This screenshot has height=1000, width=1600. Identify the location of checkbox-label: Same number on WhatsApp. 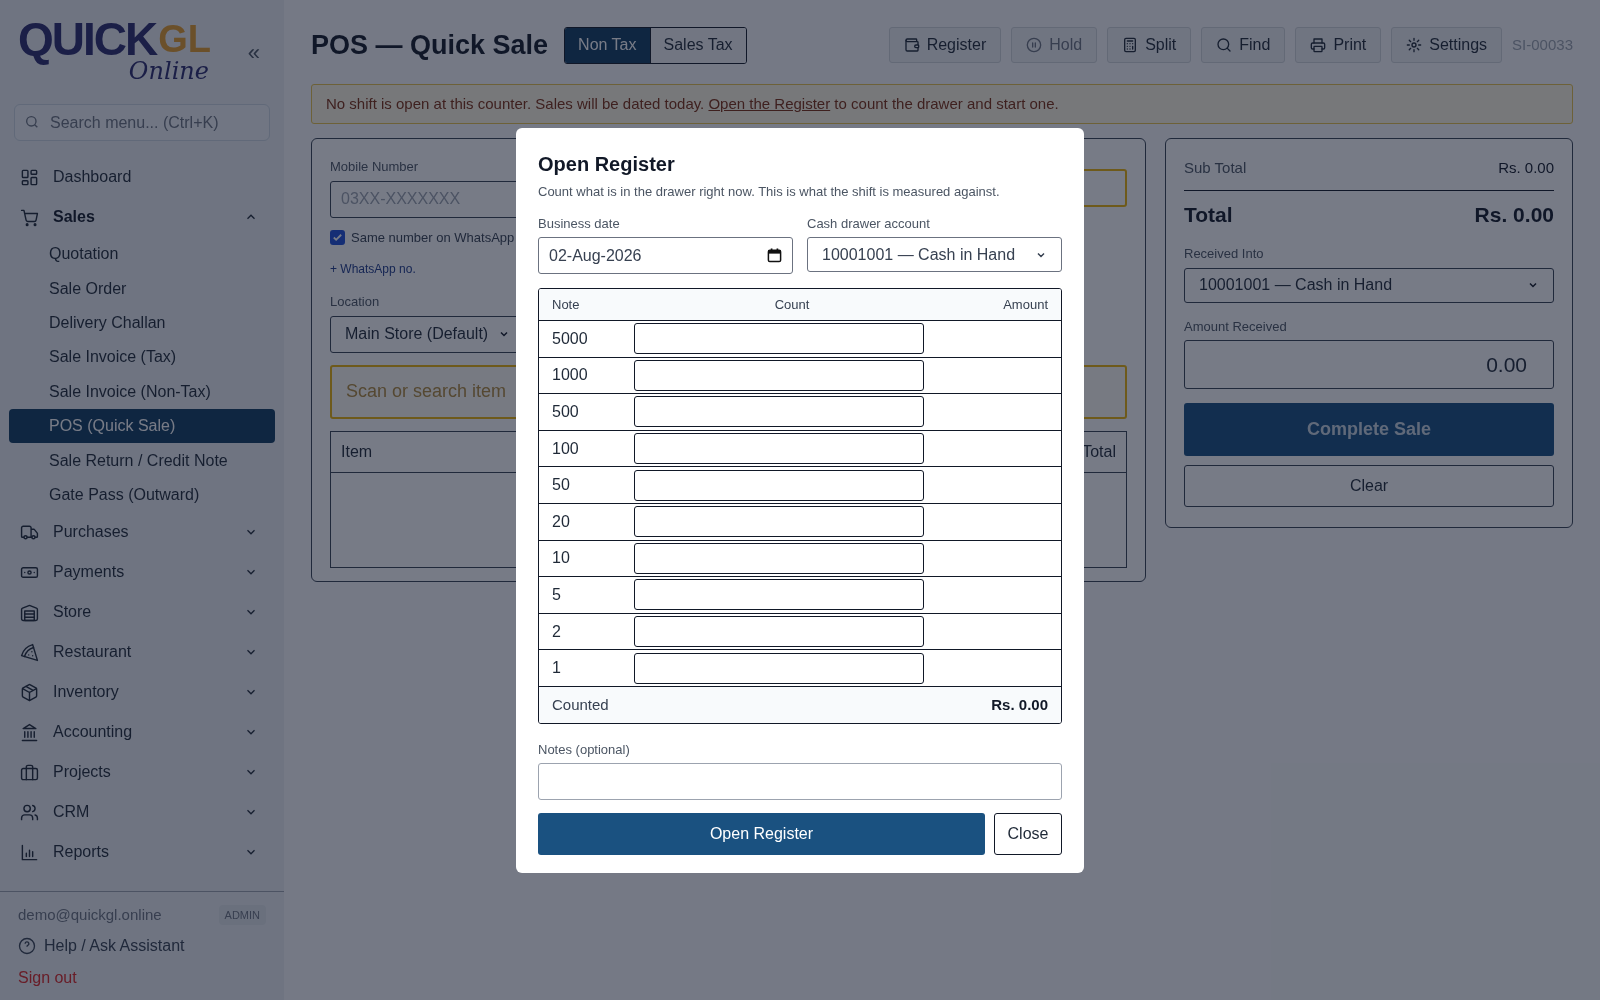
(433, 237).